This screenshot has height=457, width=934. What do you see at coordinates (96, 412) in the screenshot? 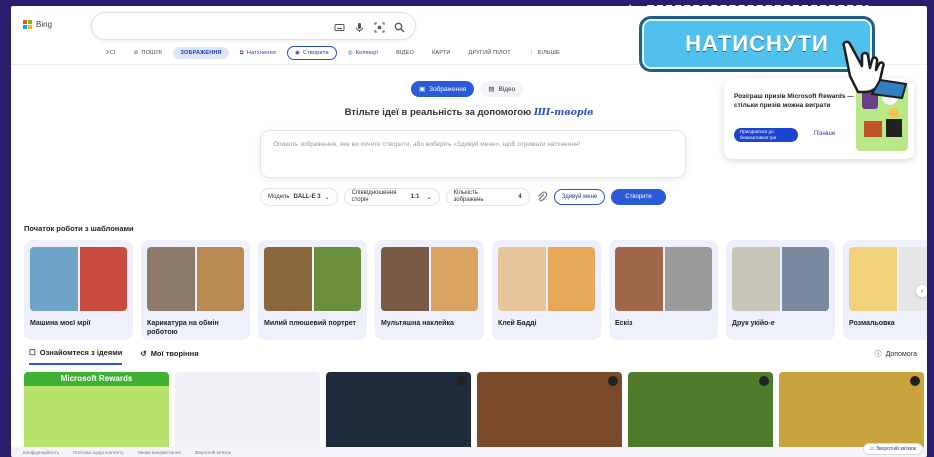
I see `gallery-item: Microsoft Rewards` at bounding box center [96, 412].